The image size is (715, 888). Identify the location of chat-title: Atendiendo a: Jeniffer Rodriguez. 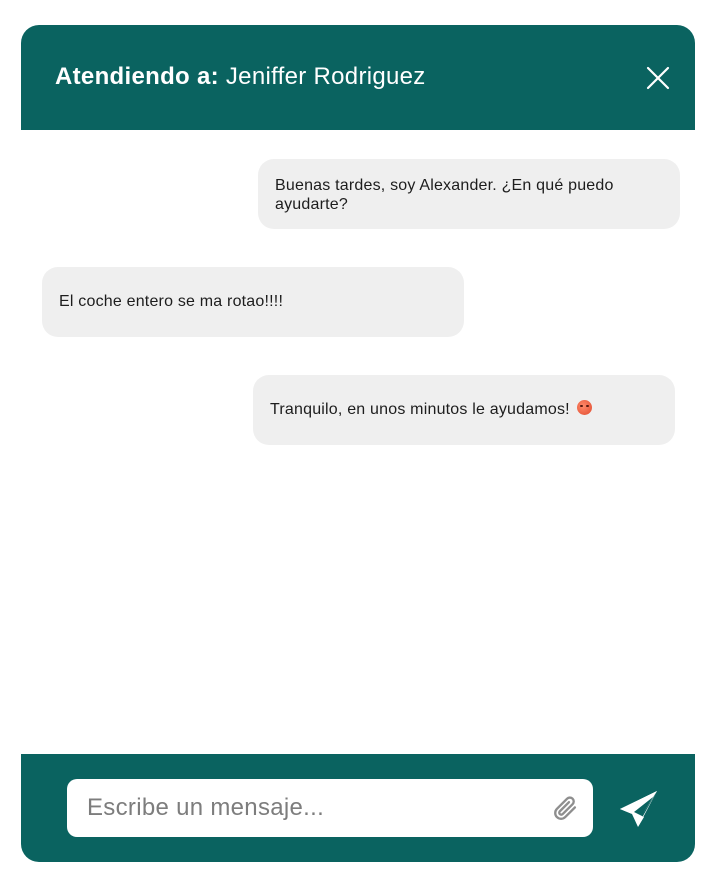
(240, 77).